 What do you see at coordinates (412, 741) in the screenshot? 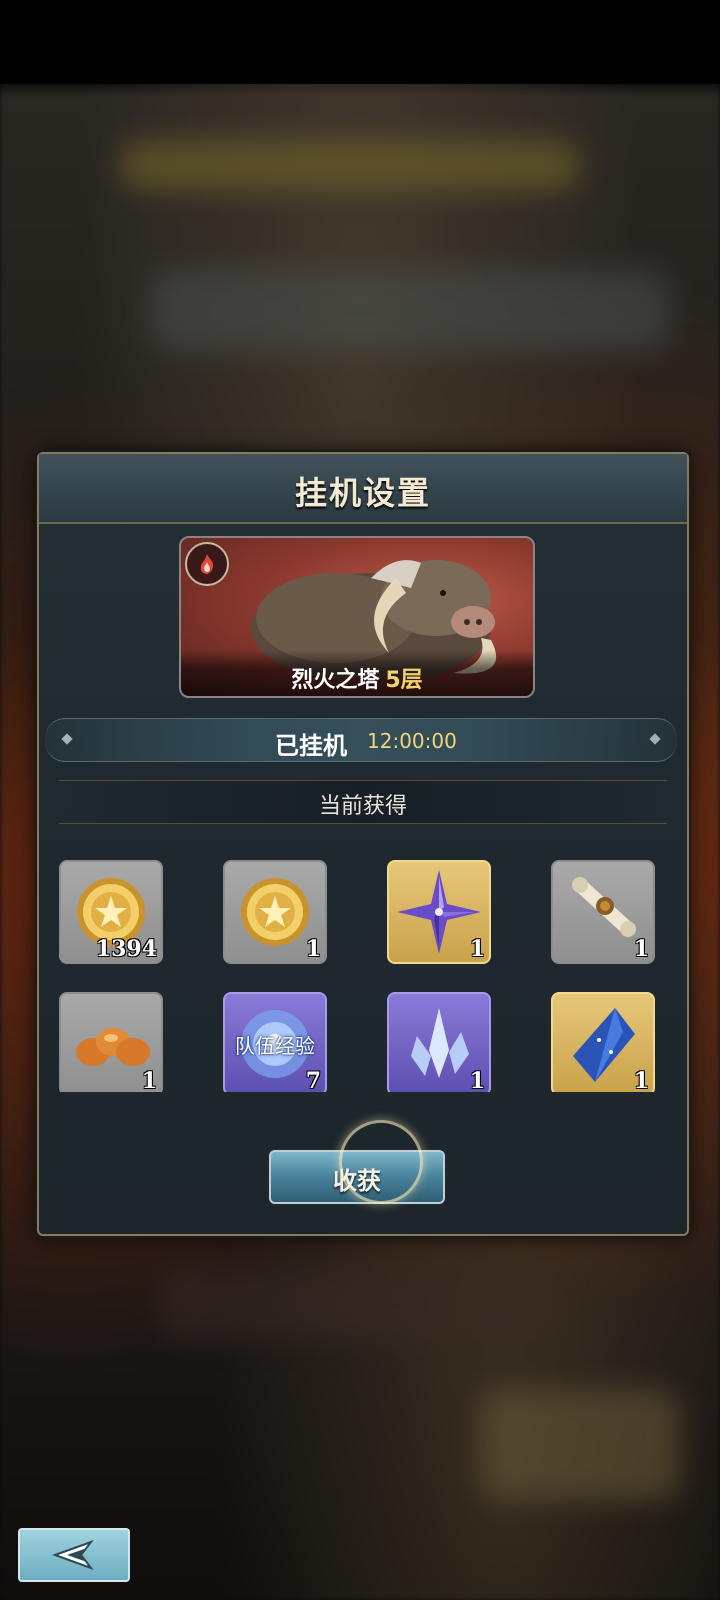
I see `afk-elapsed-time: 12:00:00` at bounding box center [412, 741].